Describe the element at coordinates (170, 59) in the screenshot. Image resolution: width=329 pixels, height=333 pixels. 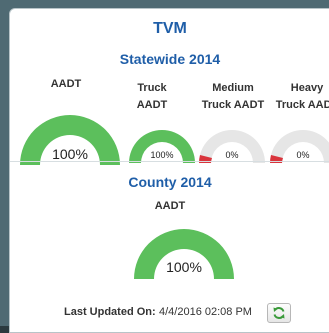
I see `statewide-section-title: Statewide 2014` at that location.